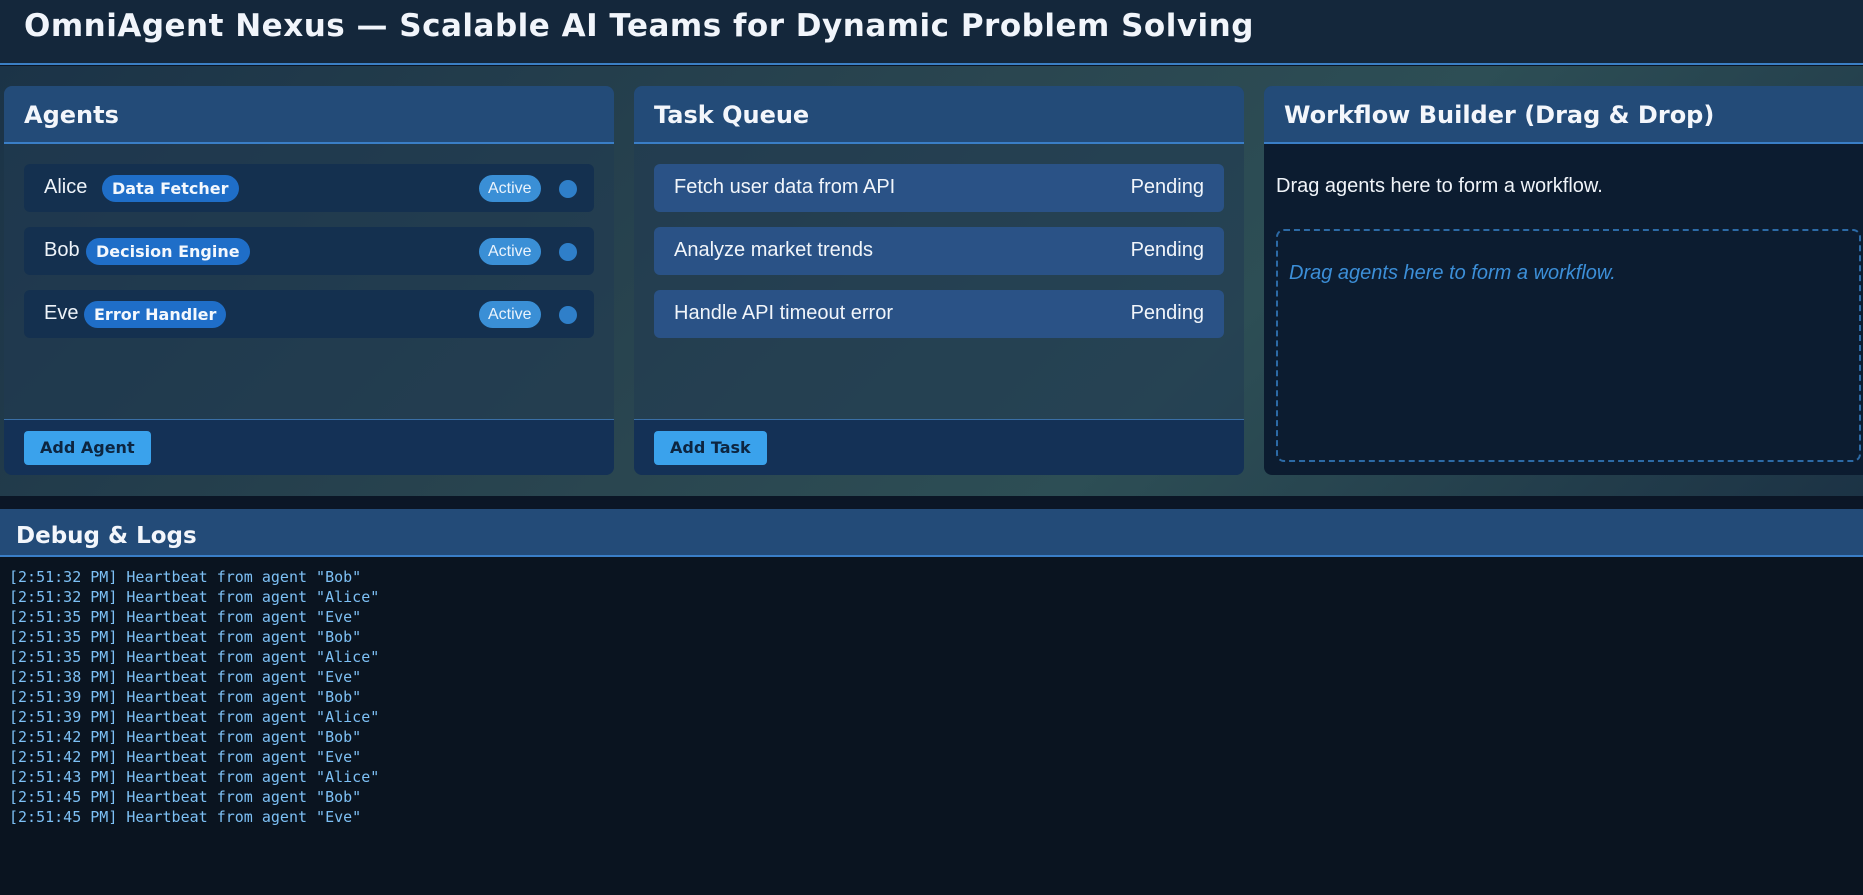 The width and height of the screenshot is (1863, 895). What do you see at coordinates (185, 737) in the screenshot?
I see `log-line: [2:51:42 PM] Heartbeat from agent "Bob"` at bounding box center [185, 737].